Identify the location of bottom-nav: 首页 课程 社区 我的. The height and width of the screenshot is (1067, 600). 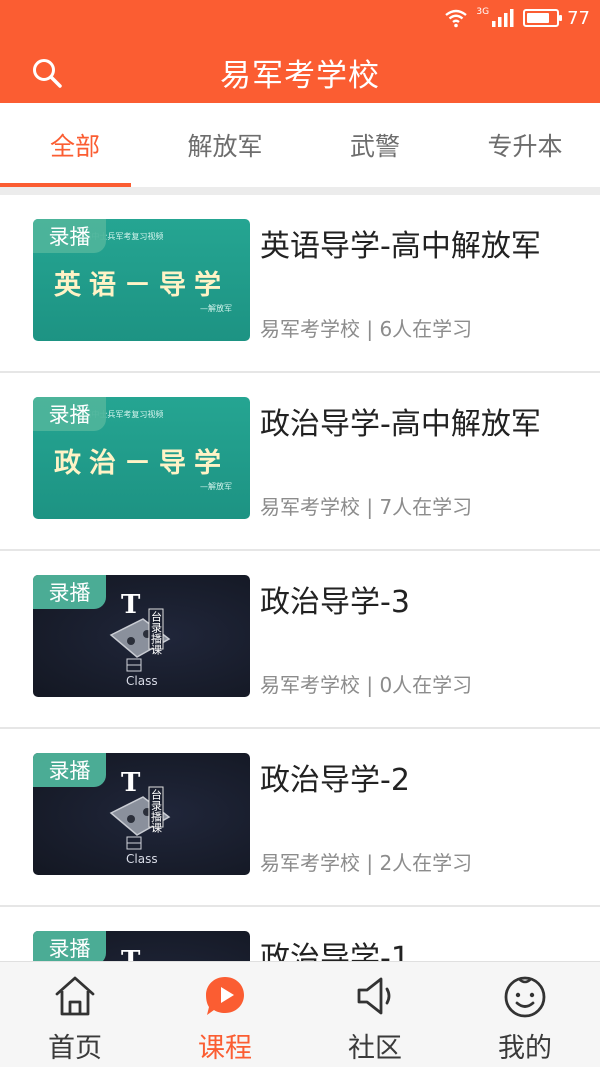
(300, 1014).